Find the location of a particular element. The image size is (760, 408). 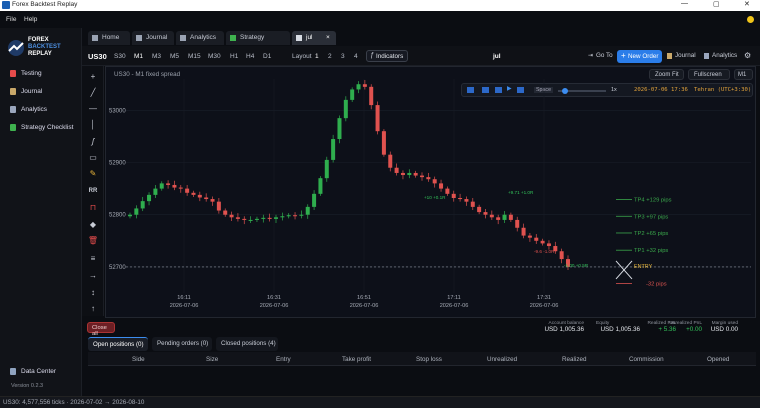

tab-home: Home is located at coordinates (109, 38).